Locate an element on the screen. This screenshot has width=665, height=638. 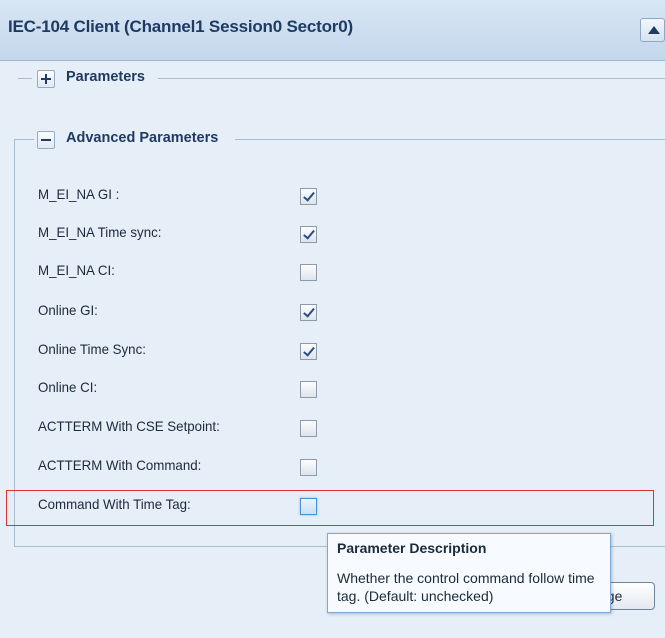
parameters-section-title: Parameters is located at coordinates (105, 77).